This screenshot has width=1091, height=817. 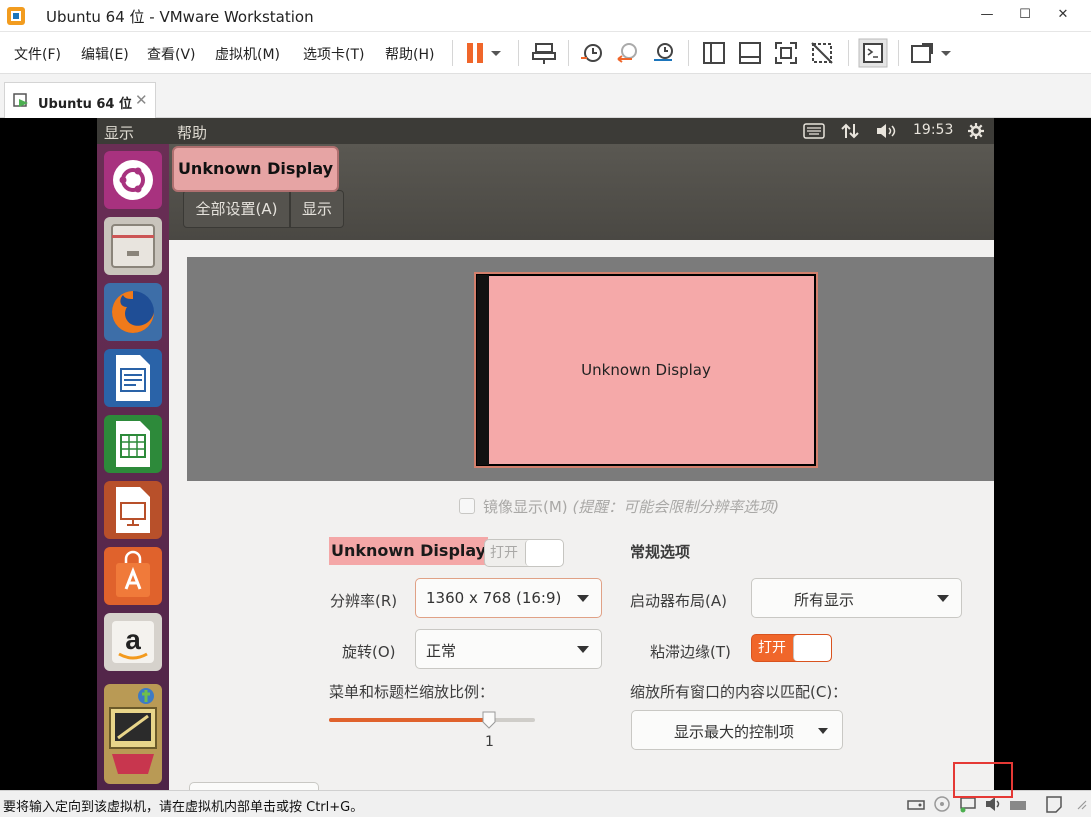 I want to click on scale-value: 1, so click(x=489, y=742).